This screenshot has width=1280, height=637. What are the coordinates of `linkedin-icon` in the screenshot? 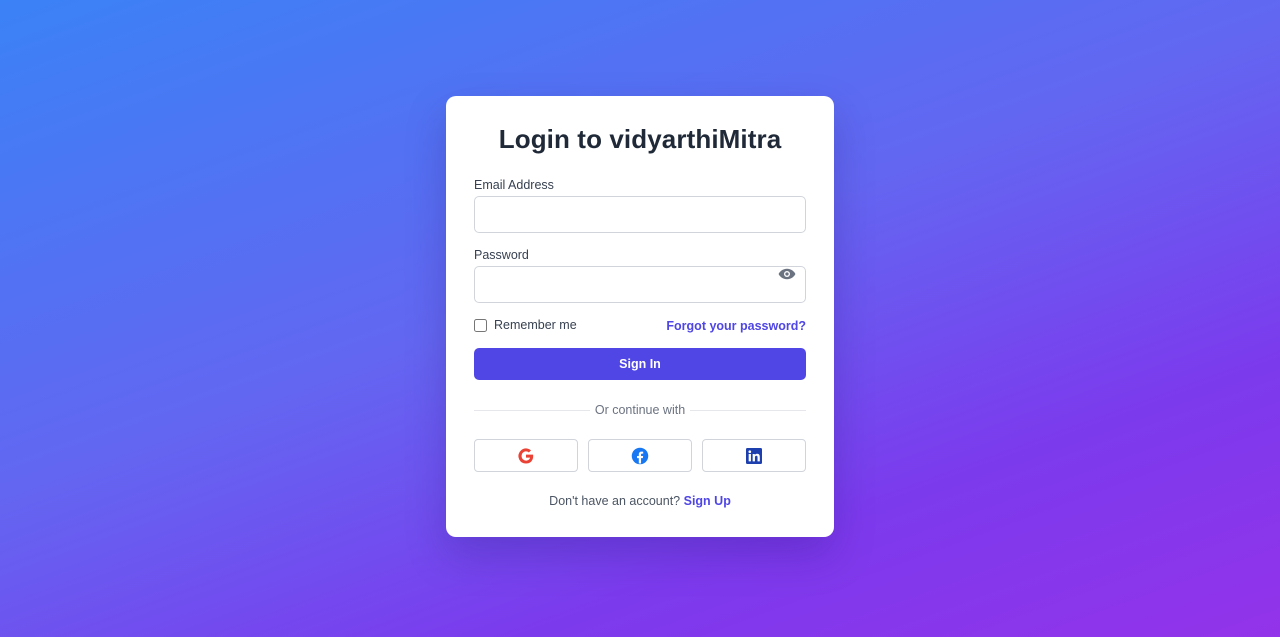 It's located at (754, 455).